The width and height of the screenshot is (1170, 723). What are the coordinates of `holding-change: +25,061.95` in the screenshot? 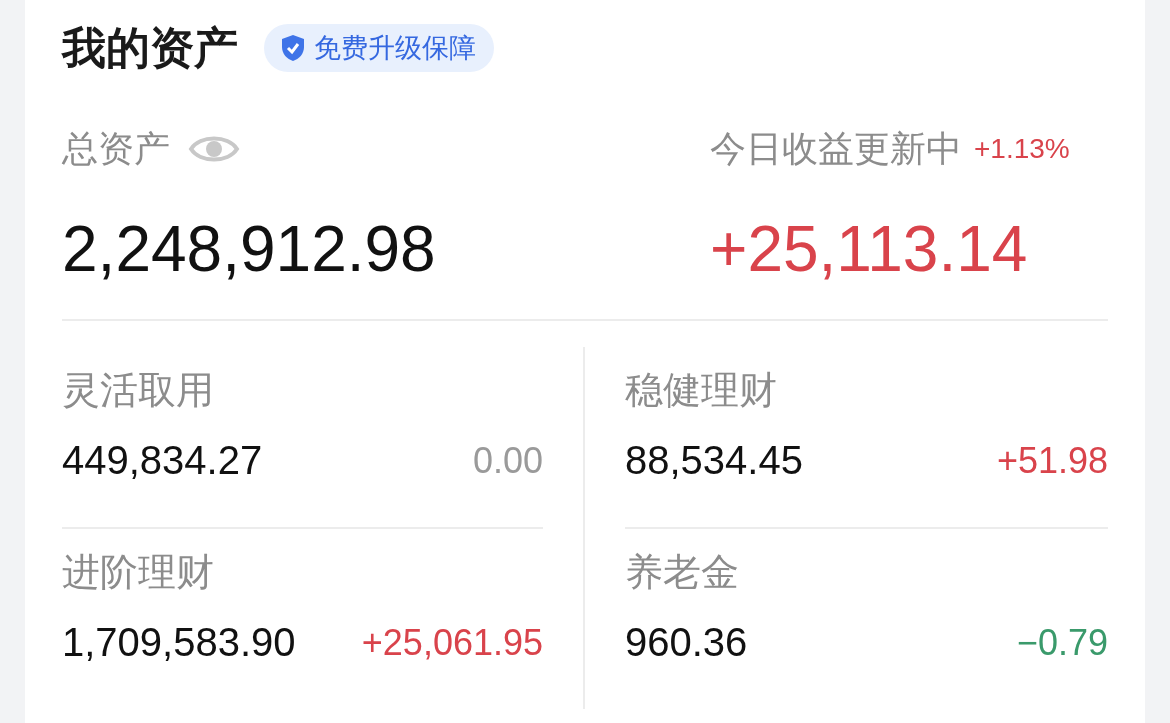 It's located at (452, 642).